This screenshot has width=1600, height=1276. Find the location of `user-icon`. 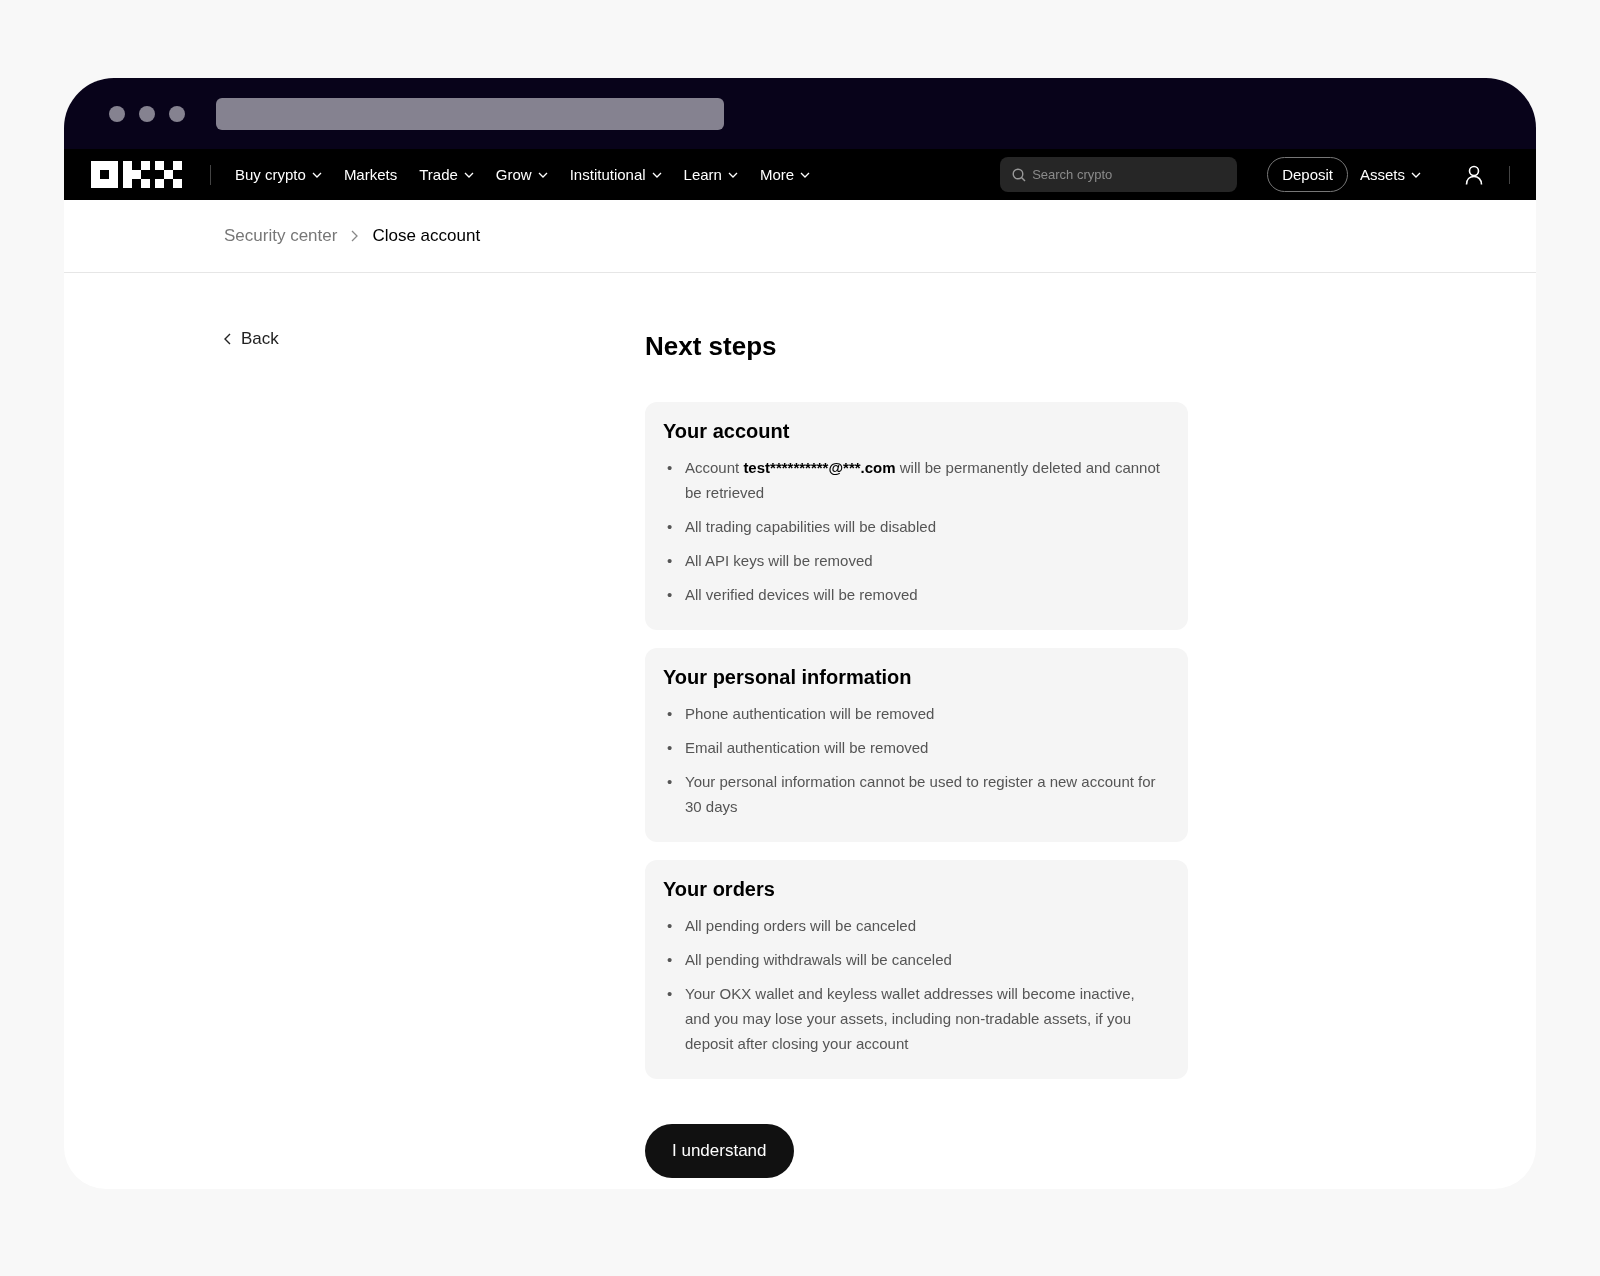

user-icon is located at coordinates (1474, 174).